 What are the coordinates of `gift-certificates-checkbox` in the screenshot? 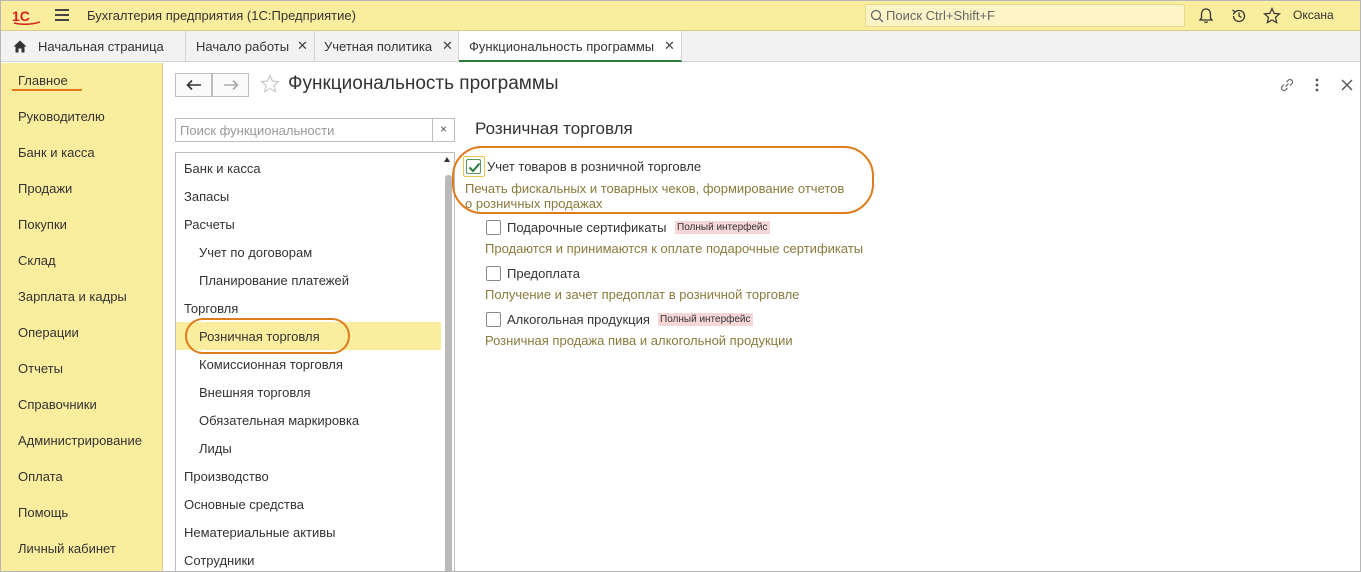 It's located at (493, 227).